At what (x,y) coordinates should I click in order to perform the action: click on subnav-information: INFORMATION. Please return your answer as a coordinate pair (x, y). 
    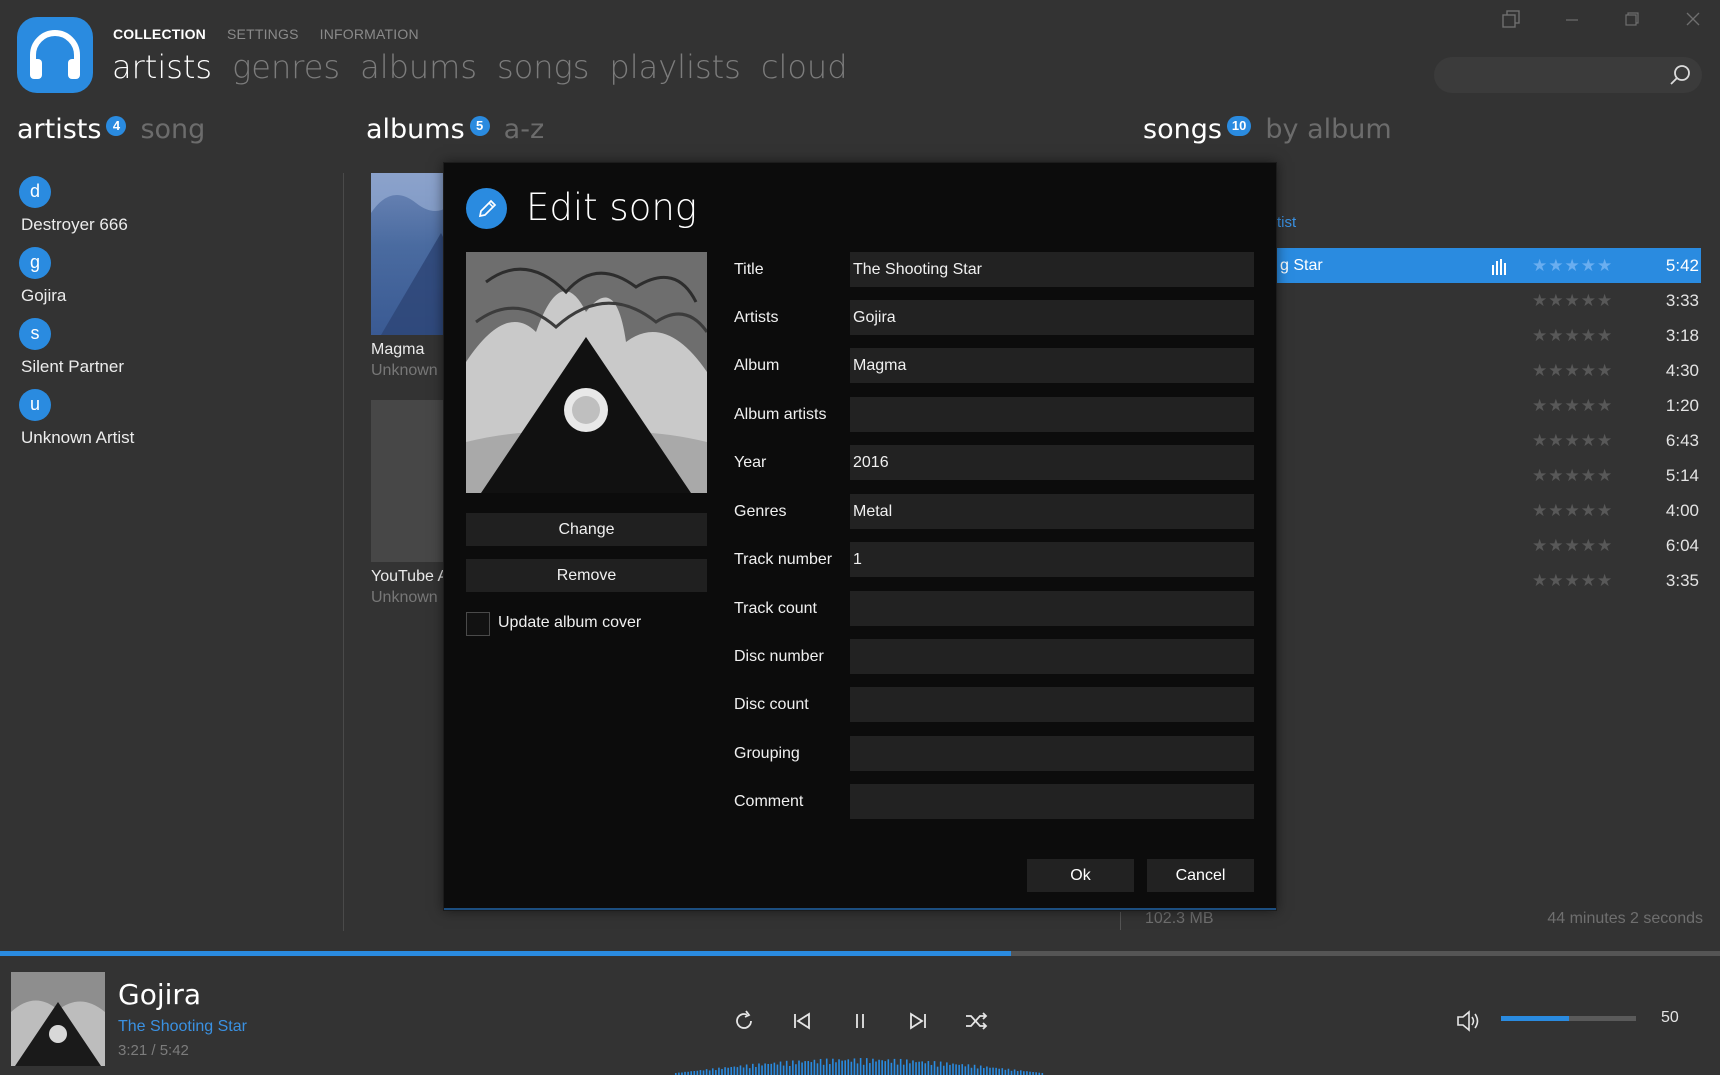
    Looking at the image, I should click on (369, 34).